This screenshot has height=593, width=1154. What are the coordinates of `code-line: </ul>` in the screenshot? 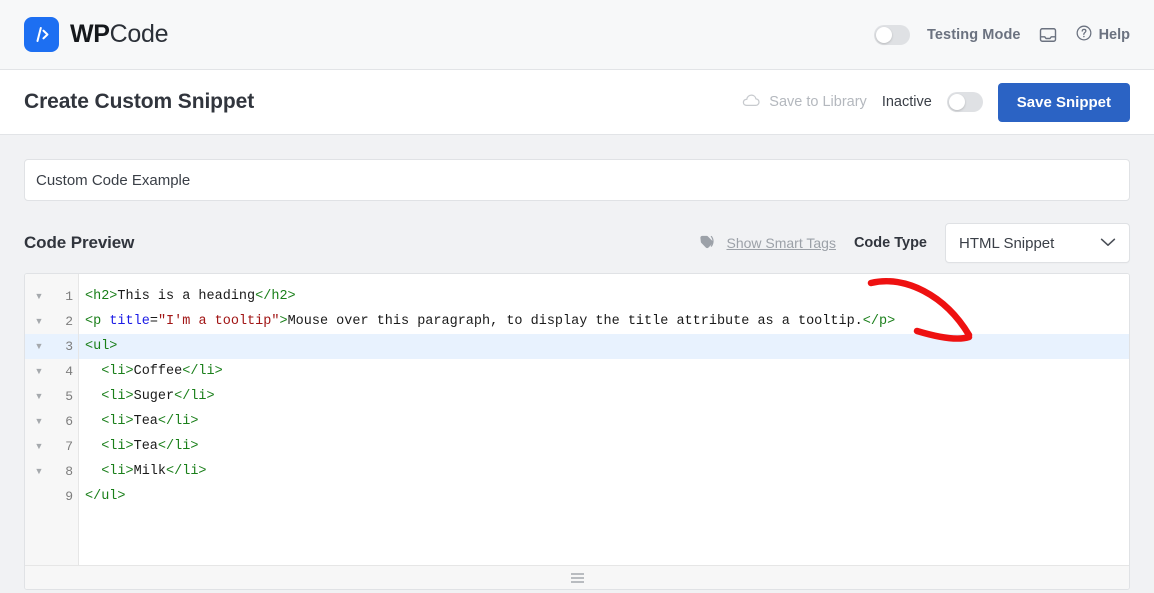 It's located at (604, 496).